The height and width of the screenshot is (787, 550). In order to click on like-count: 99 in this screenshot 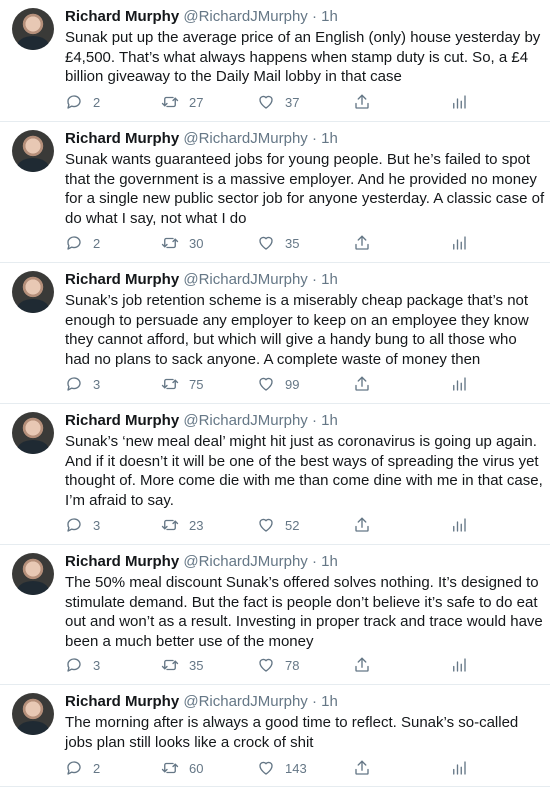, I will do `click(292, 384)`.